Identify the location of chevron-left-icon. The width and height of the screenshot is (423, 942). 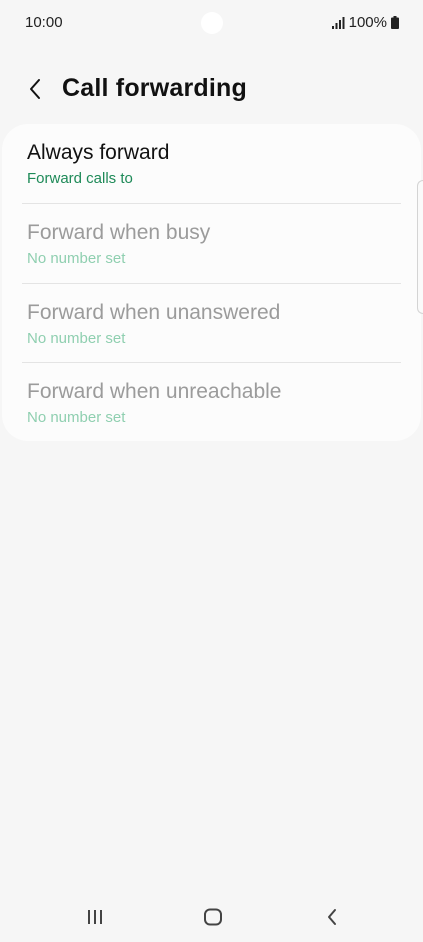
(35, 89).